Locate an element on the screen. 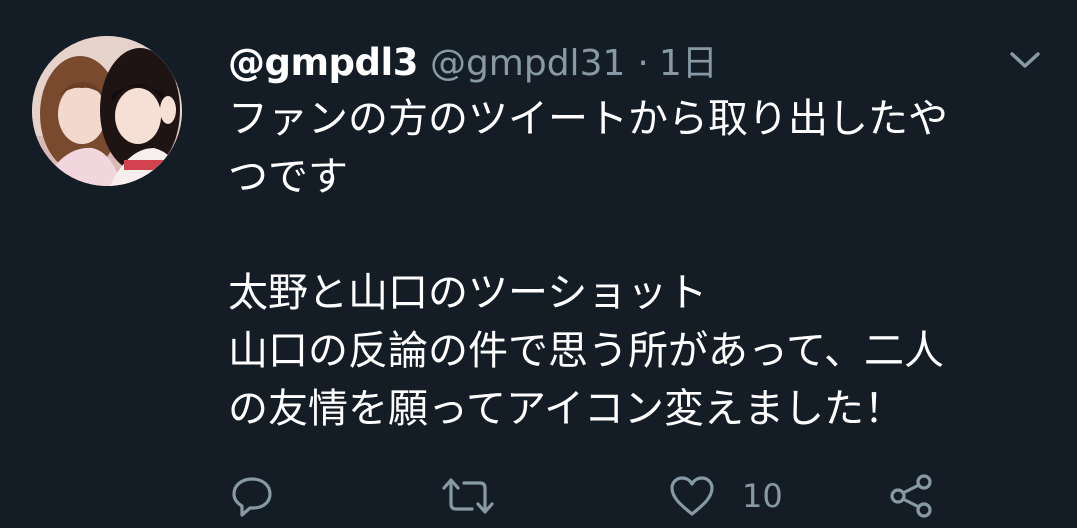 The width and height of the screenshot is (1077, 528). retweet-button is located at coordinates (468, 496).